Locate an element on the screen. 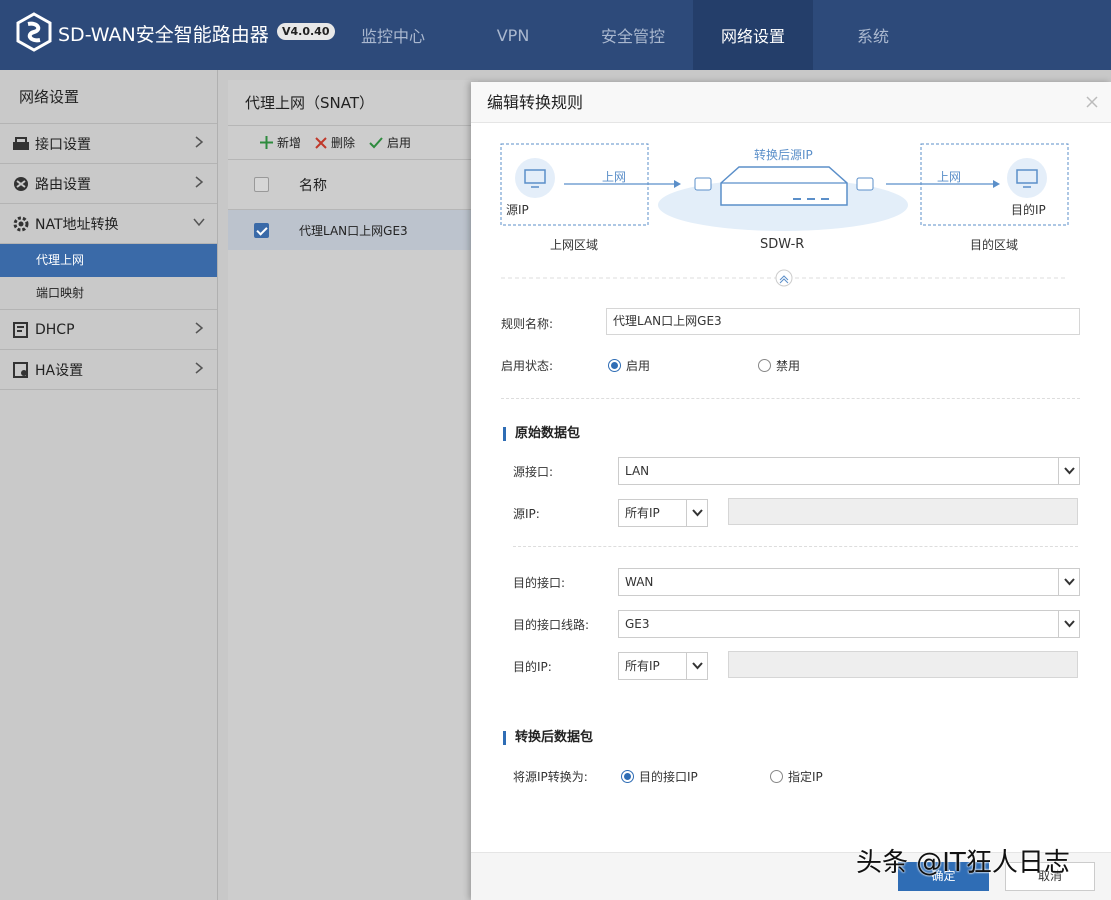 Image resolution: width=1111 pixels, height=900 pixels. rule-name-input: 代理LAN口上网GE3 is located at coordinates (843, 321).